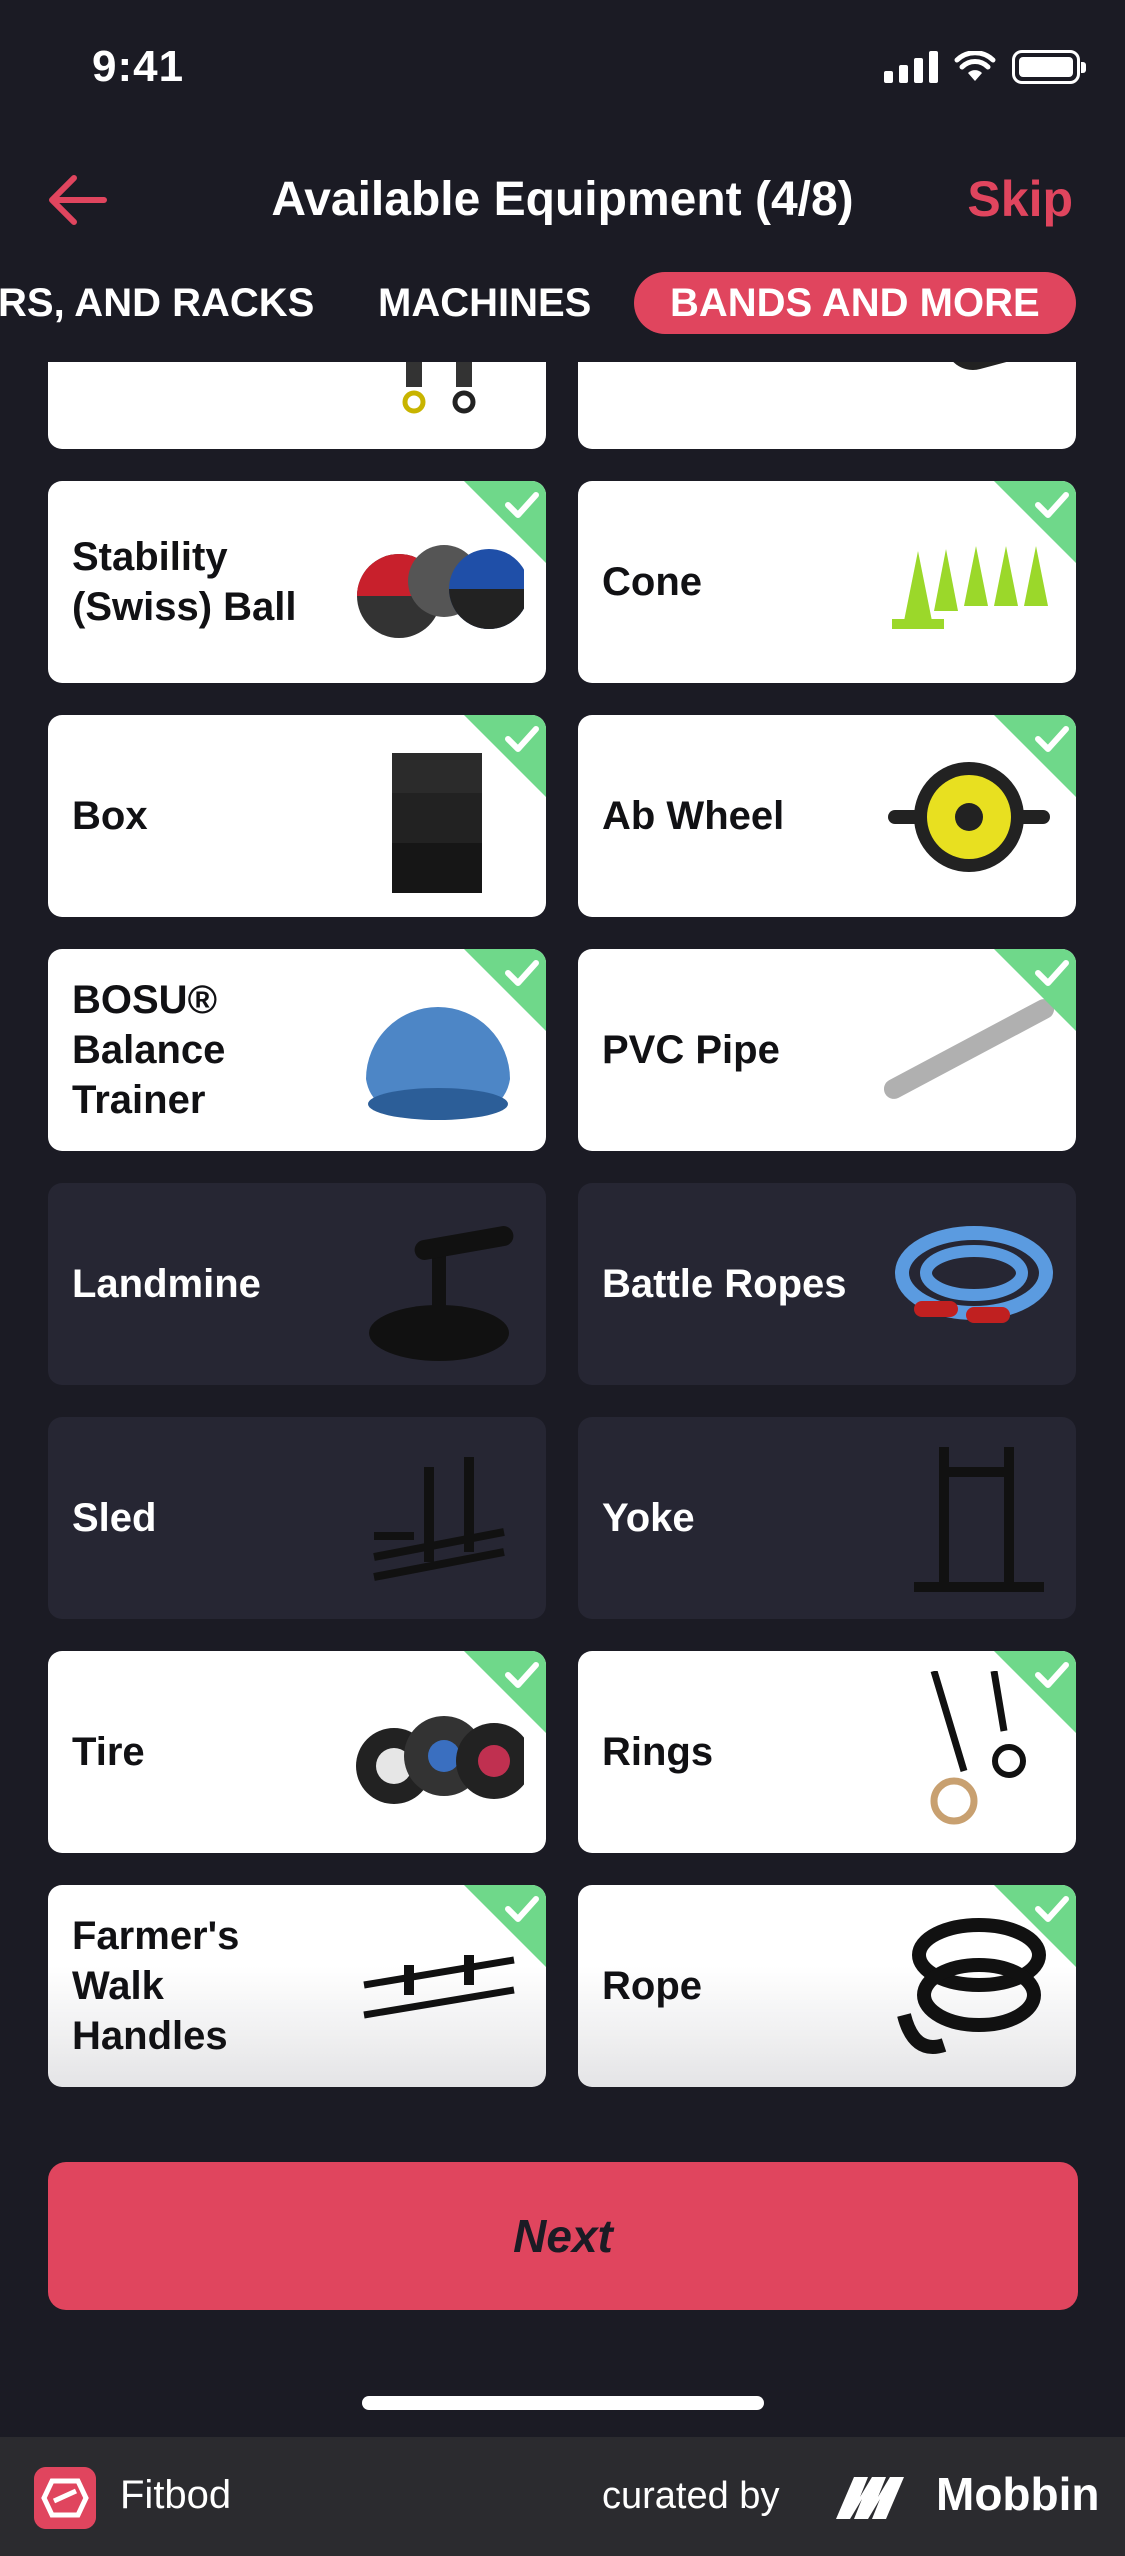 The image size is (1125, 2556). What do you see at coordinates (827, 816) in the screenshot?
I see `equipment-card: Ab Wheel` at bounding box center [827, 816].